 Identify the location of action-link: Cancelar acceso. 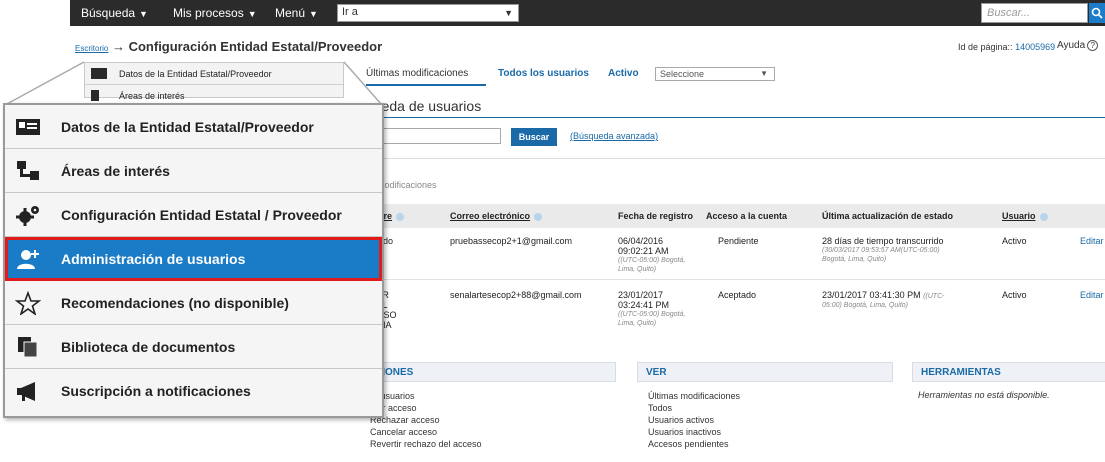
(426, 432).